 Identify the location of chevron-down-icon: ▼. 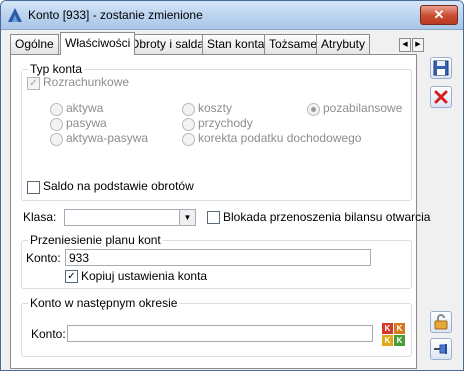
(187, 217).